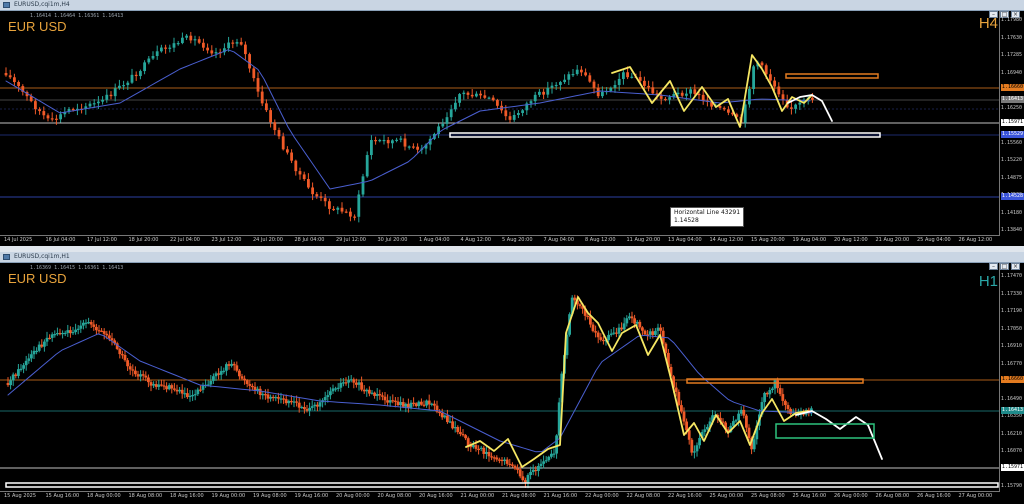 The height and width of the screenshot is (504, 1024). I want to click on tooltip-line-price: 1.14528, so click(686, 220).